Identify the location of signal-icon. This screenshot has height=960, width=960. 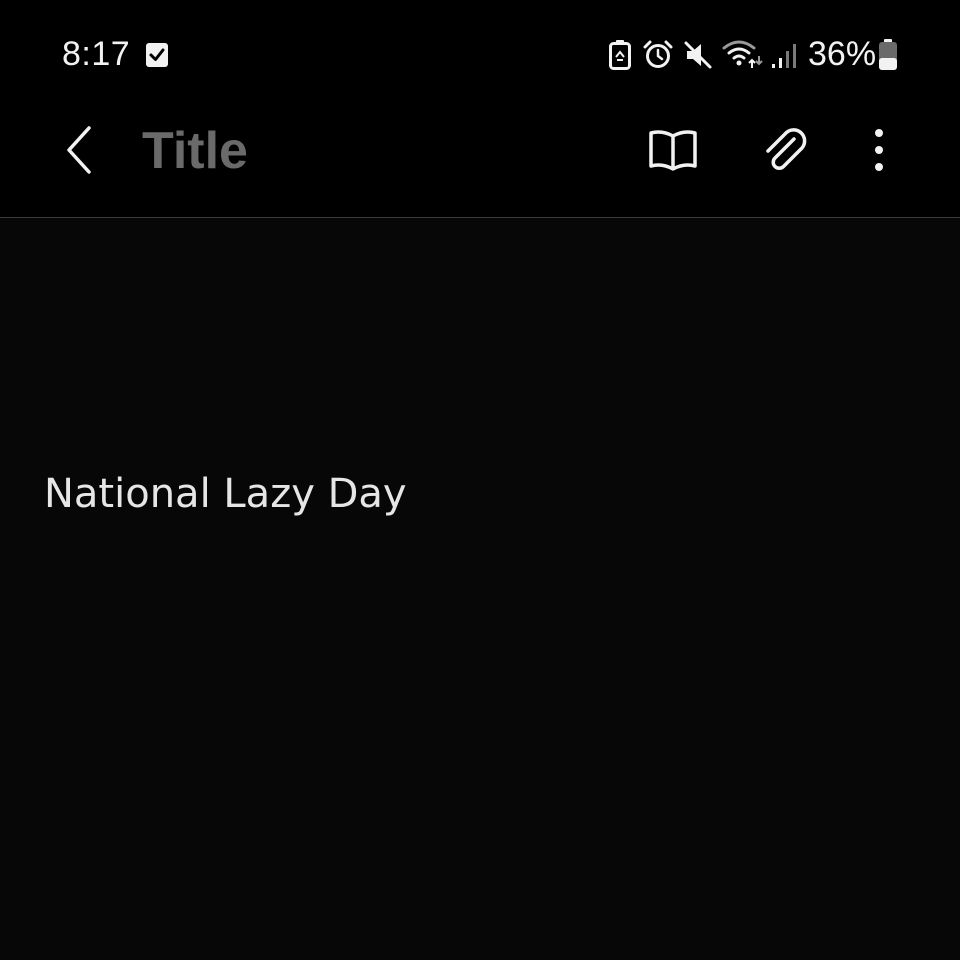
(784, 56).